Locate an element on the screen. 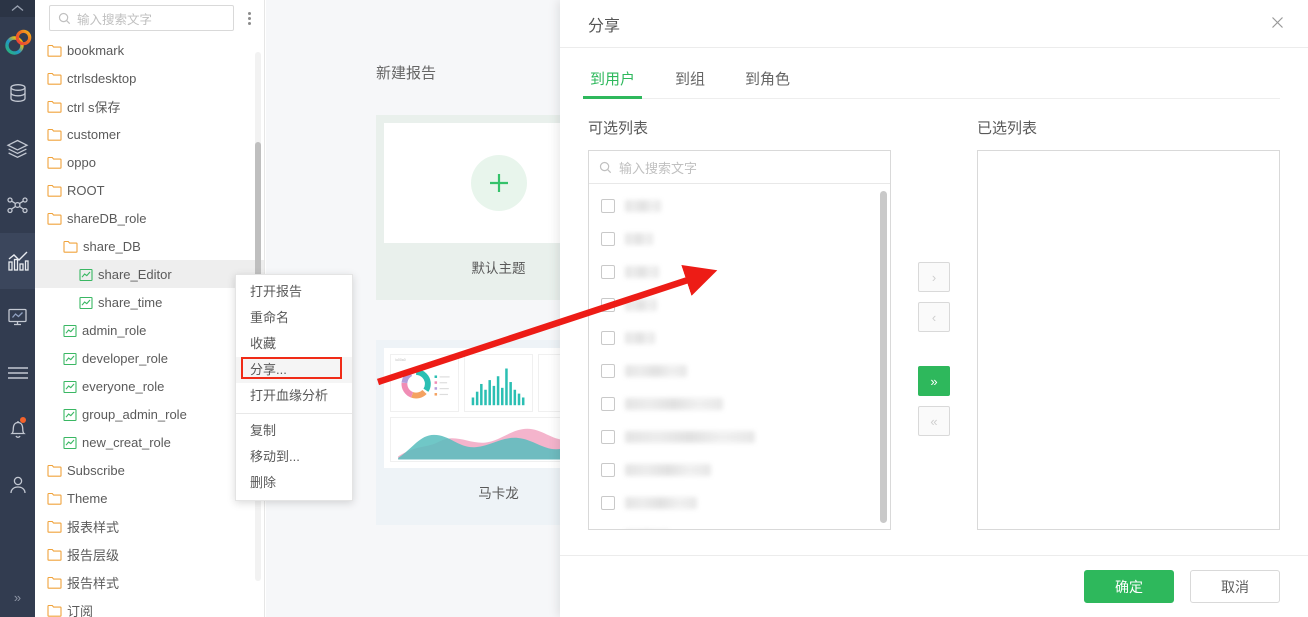  tree-node--: 报告层级 is located at coordinates (149, 554).